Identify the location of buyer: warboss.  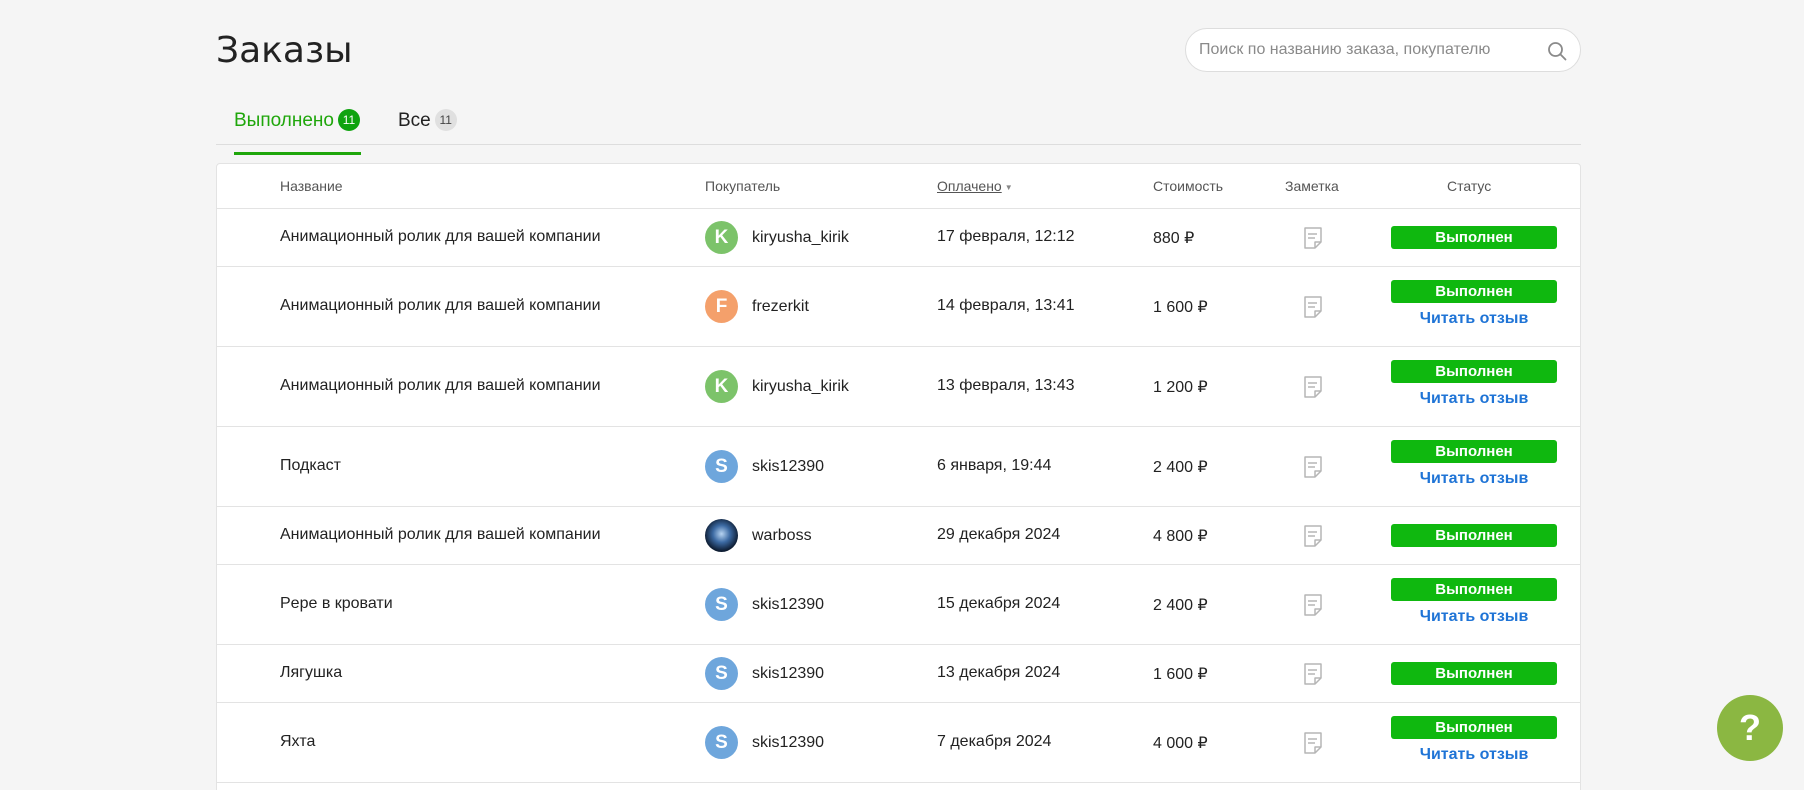
(758, 535).